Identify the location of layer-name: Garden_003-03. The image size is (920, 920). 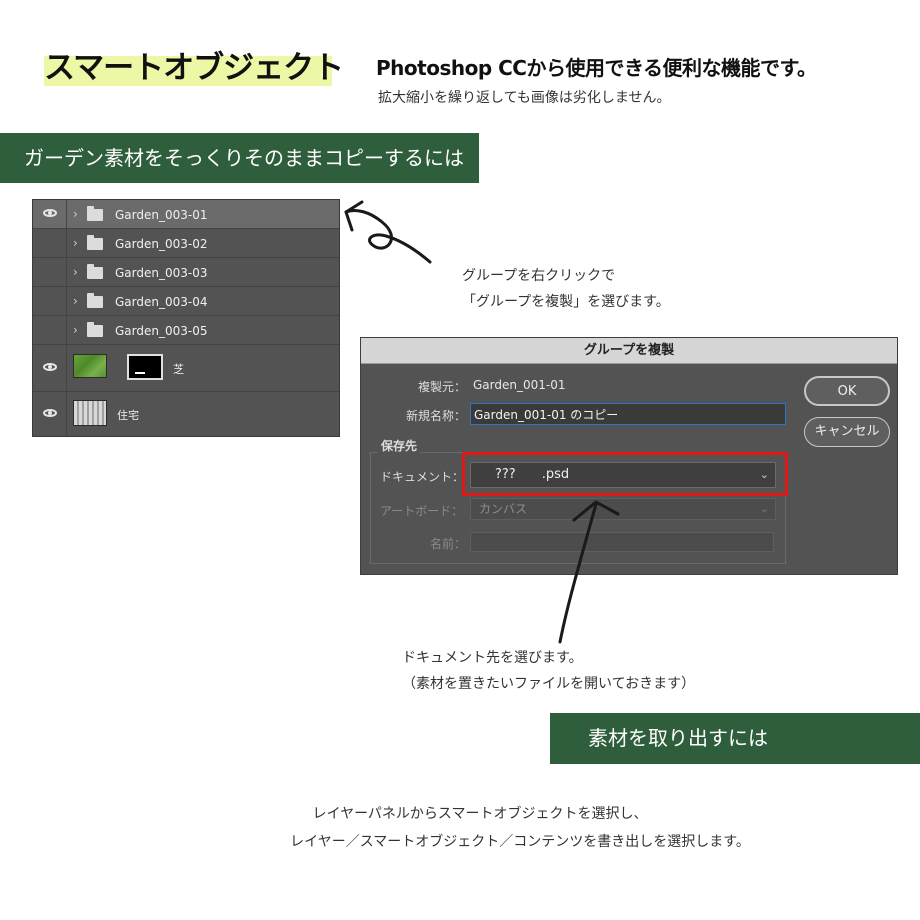
(161, 273).